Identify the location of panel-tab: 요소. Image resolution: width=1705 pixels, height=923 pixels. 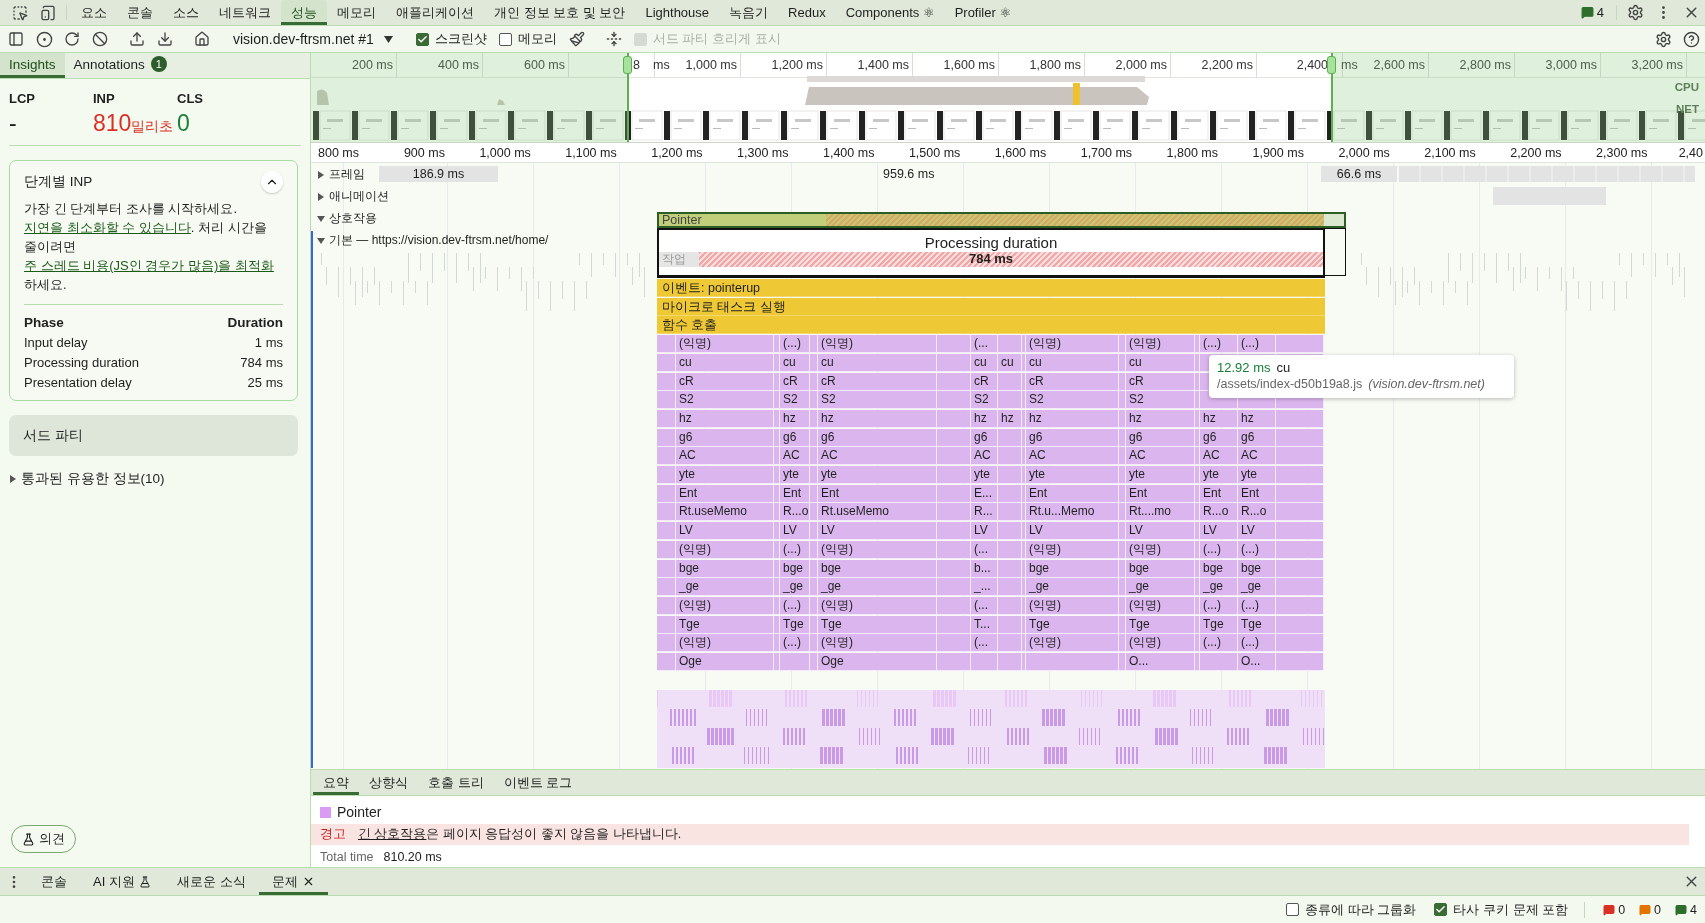
(94, 12).